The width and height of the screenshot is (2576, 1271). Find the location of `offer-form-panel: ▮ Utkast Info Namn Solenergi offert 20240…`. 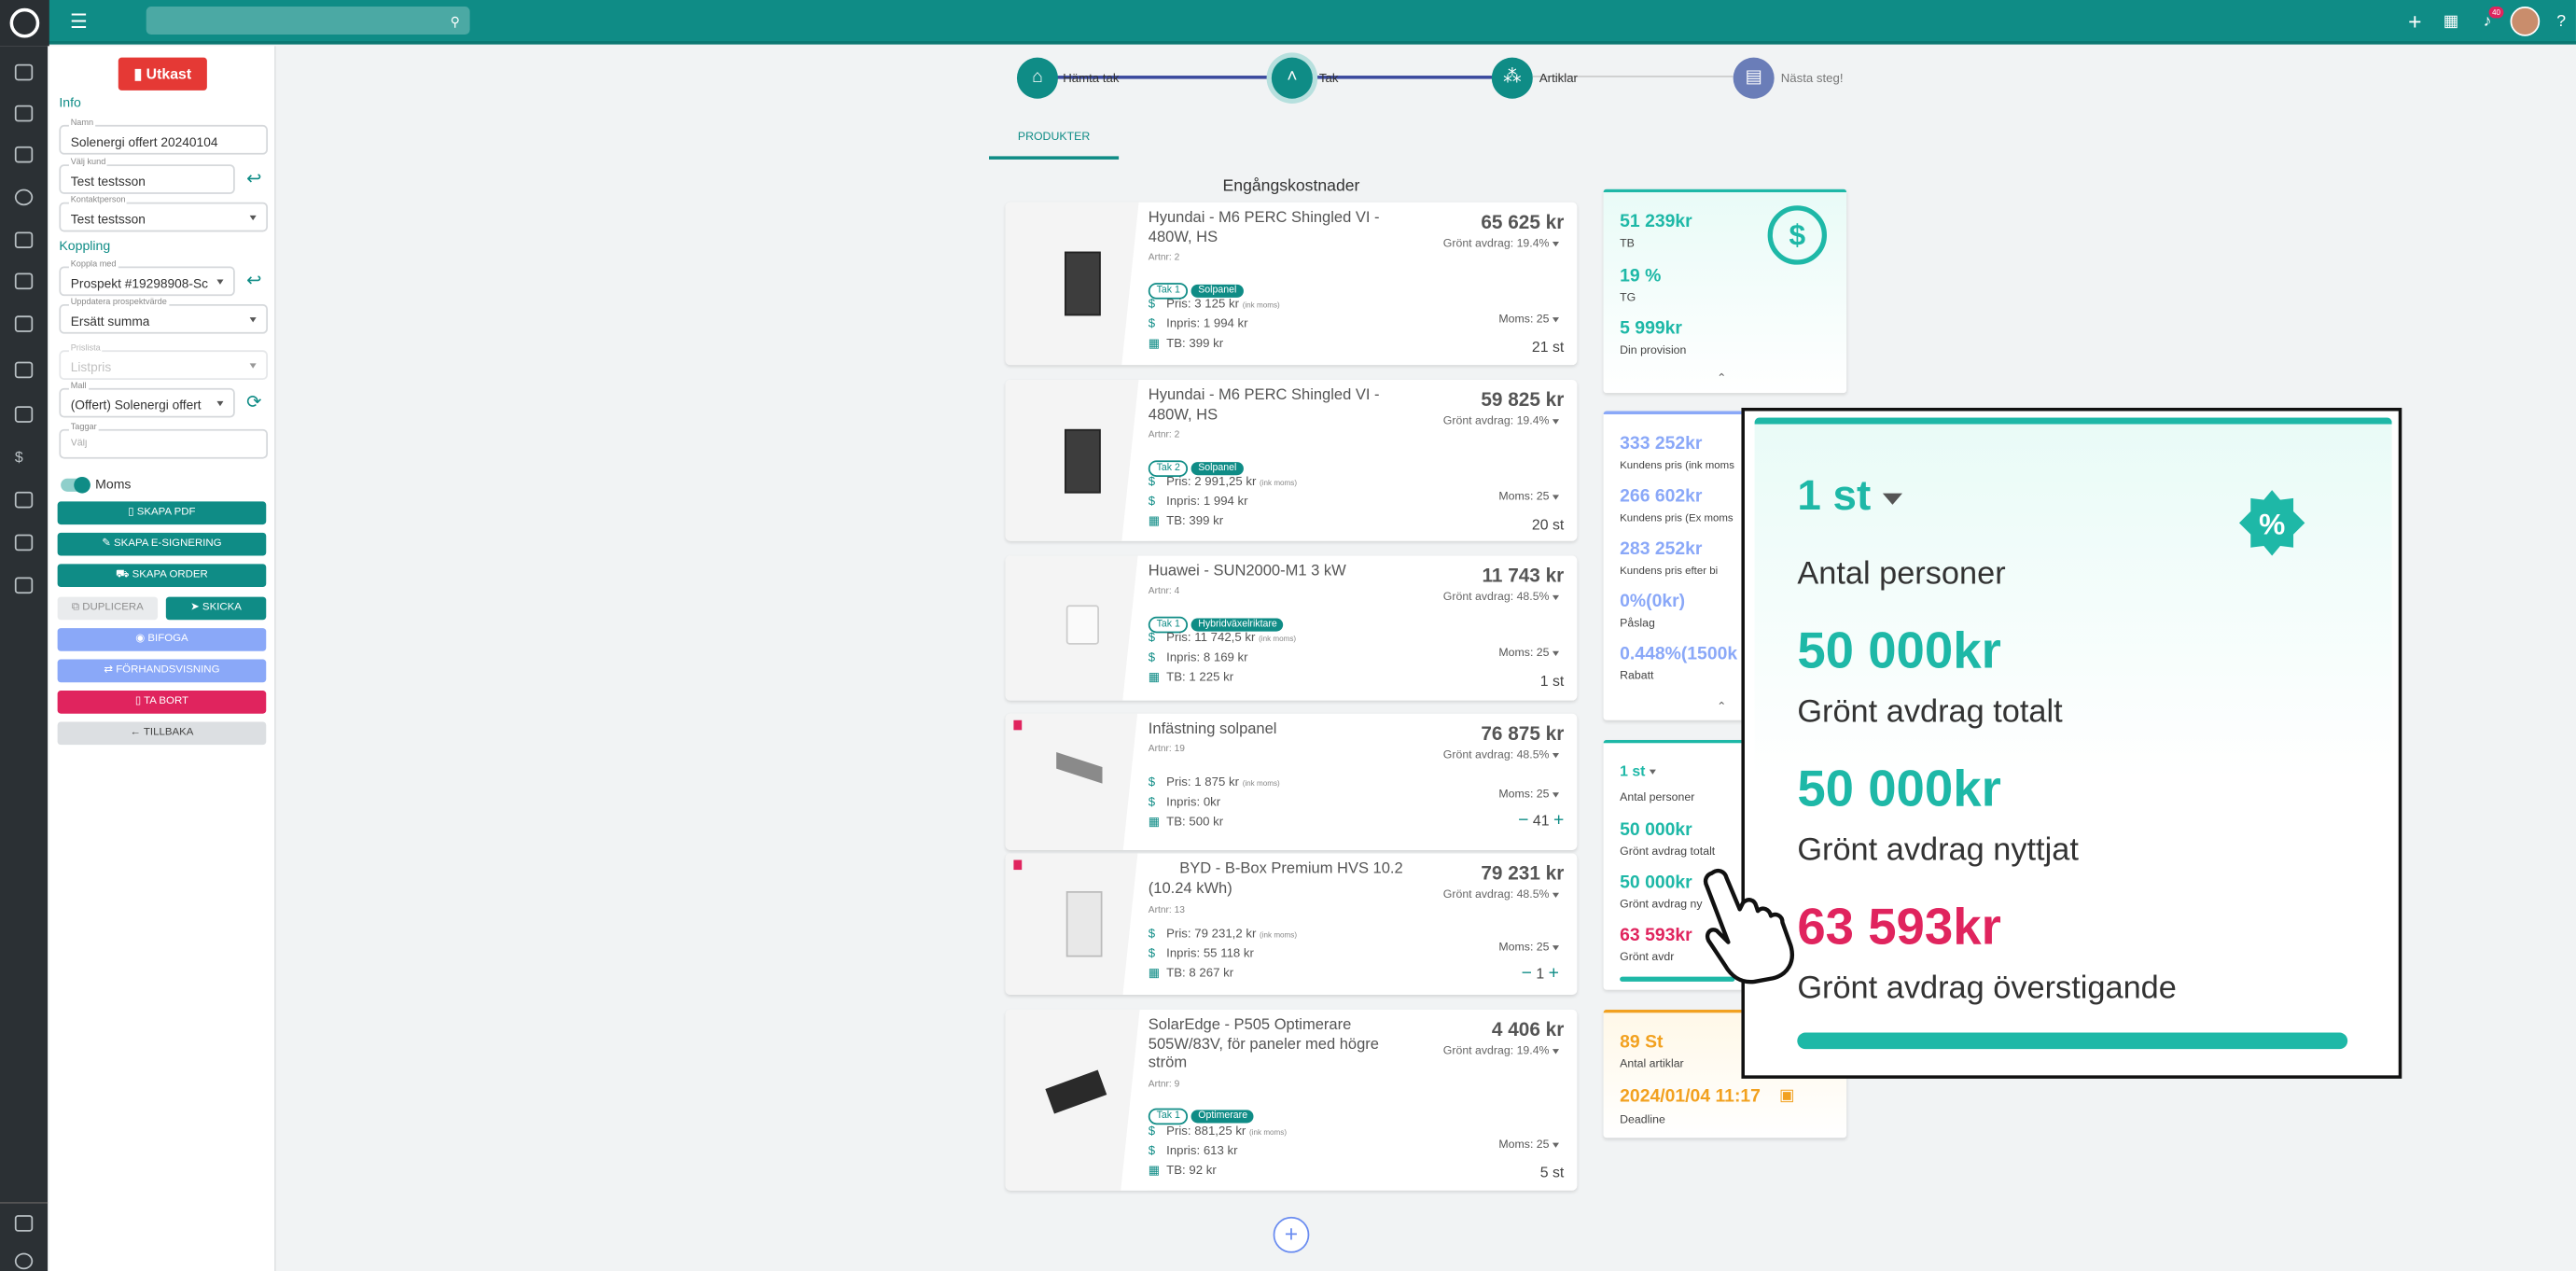

offer-form-panel: ▮ Utkast Info Namn Solenergi offert 20240… is located at coordinates (162, 658).